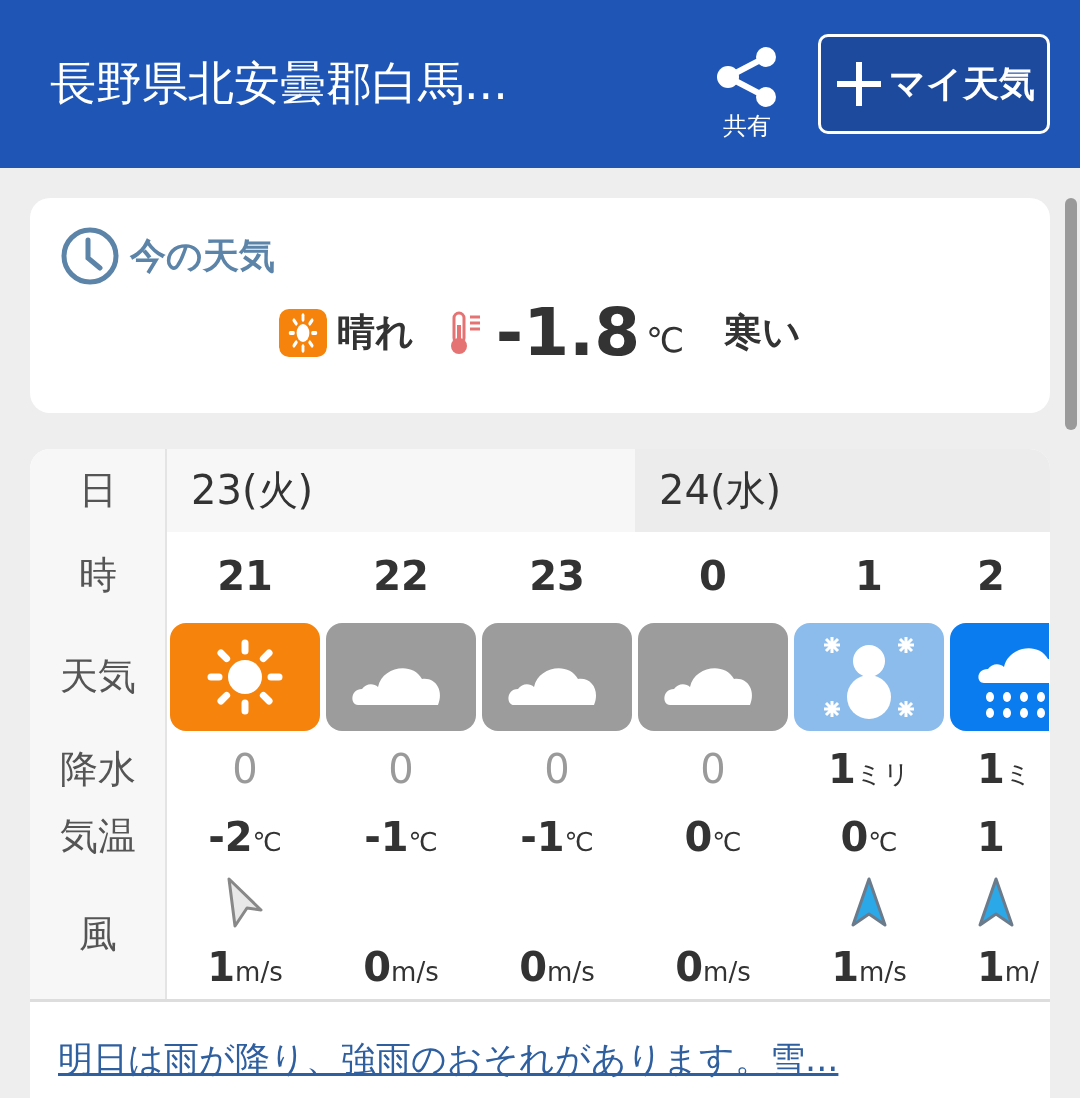 This screenshot has width=1080, height=1098. Describe the element at coordinates (97, 490) in the screenshot. I see `row-label: 日` at that location.